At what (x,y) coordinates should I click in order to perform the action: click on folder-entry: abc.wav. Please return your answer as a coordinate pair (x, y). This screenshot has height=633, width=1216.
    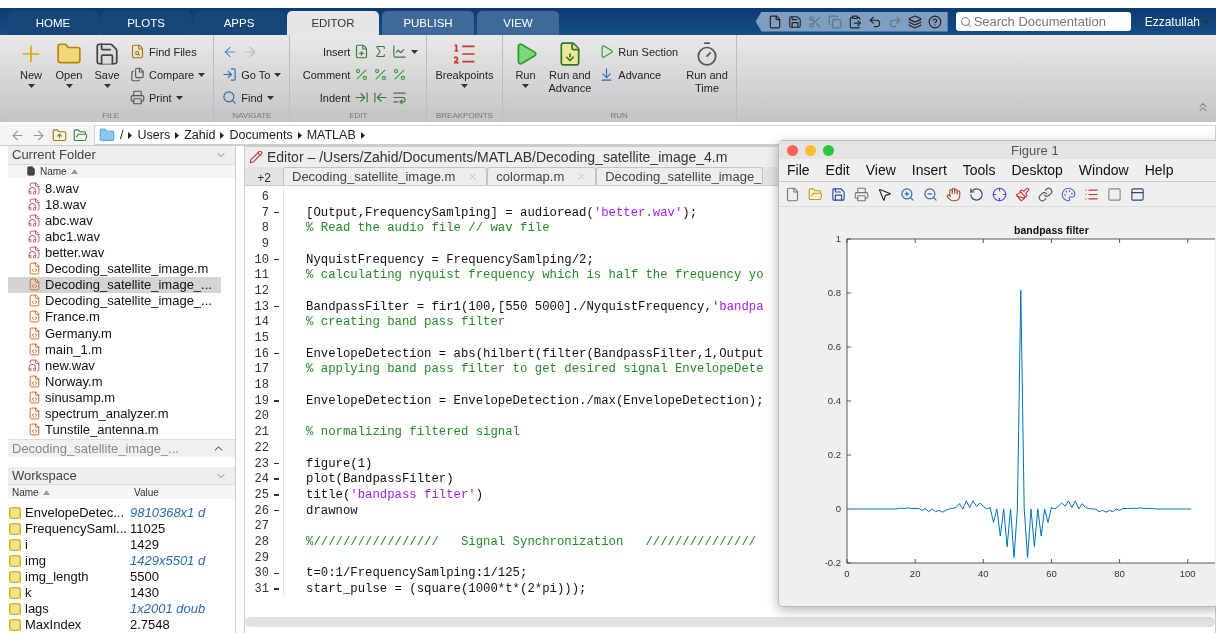
    Looking at the image, I should click on (114, 220).